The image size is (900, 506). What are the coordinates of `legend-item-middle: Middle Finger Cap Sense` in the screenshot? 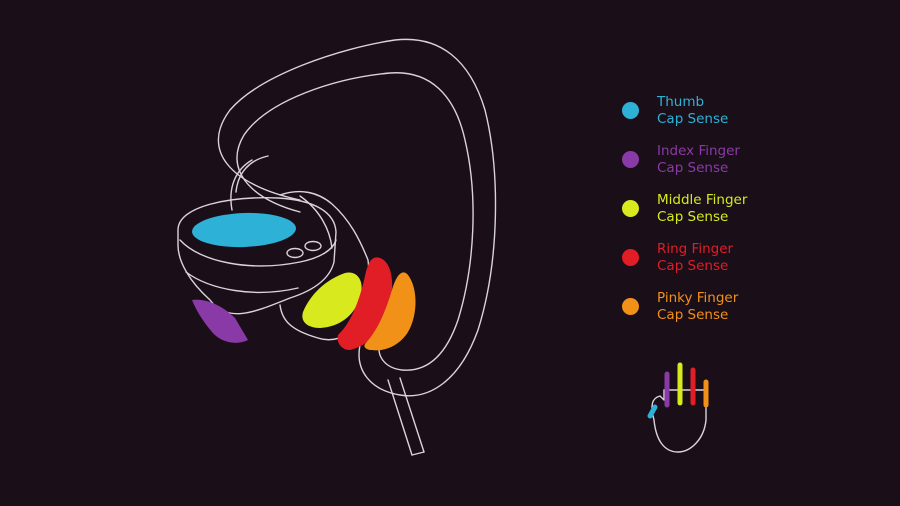 It's located at (750, 208).